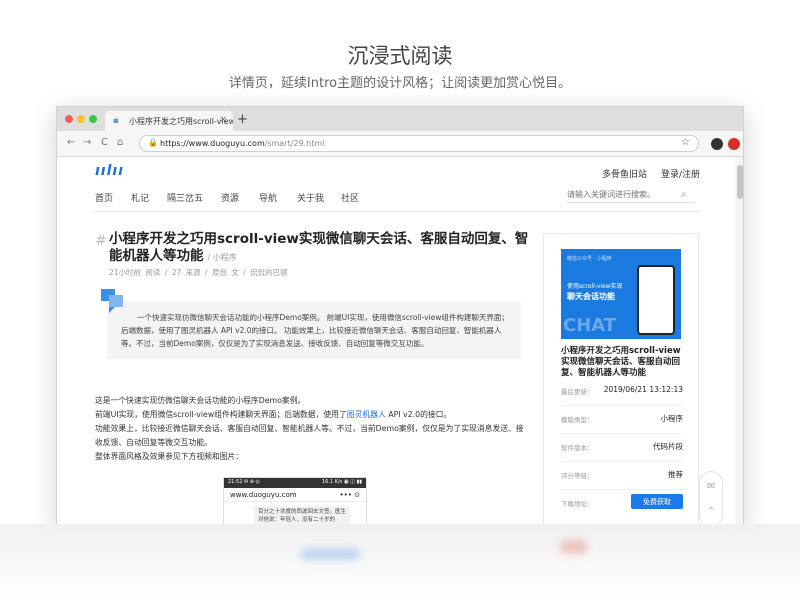 This screenshot has width=800, height=600. I want to click on url-path: /smart/29.html, so click(294, 143).